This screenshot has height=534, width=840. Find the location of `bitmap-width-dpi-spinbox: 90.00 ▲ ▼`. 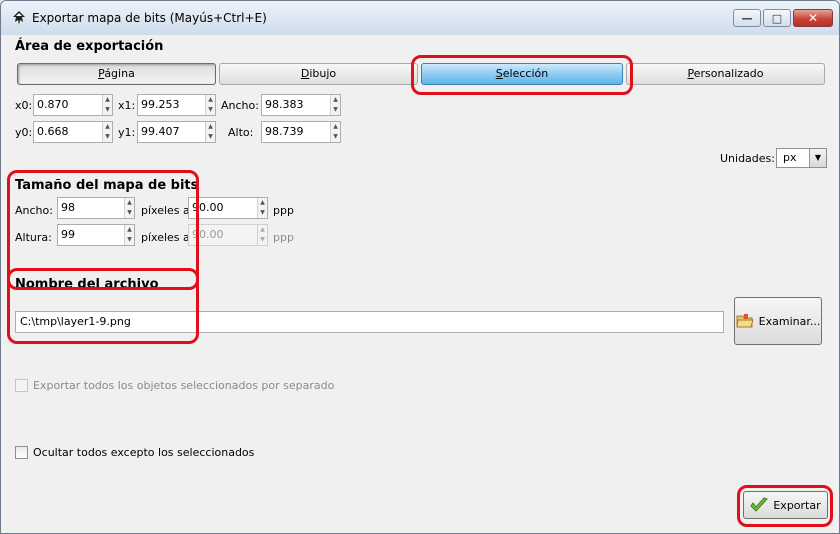

bitmap-width-dpi-spinbox: 90.00 ▲ ▼ is located at coordinates (228, 208).